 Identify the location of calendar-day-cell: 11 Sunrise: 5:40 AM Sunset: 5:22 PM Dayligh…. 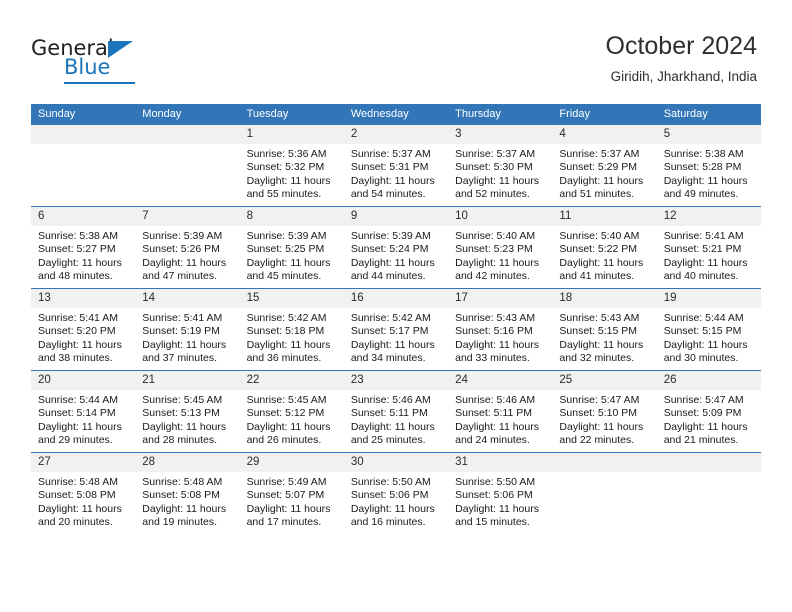
(604, 247).